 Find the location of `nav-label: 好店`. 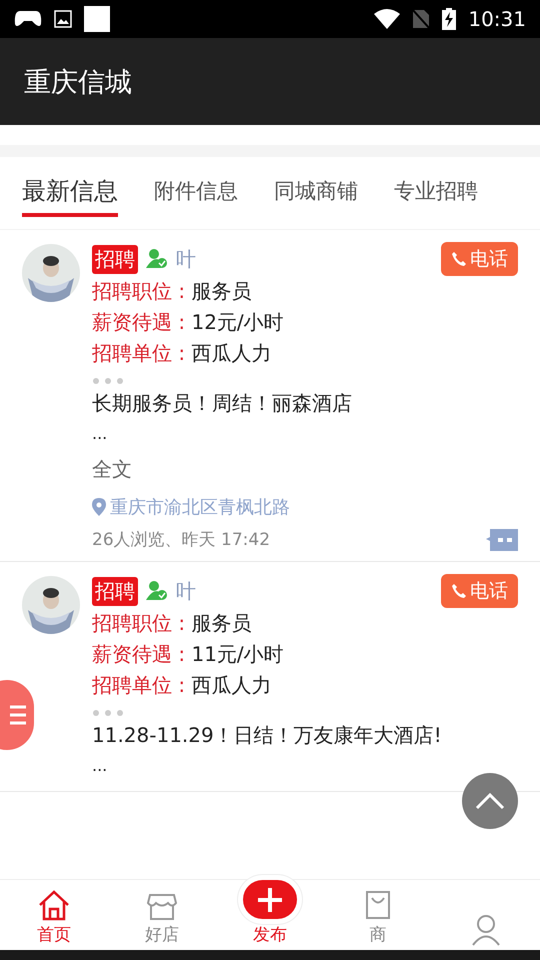

nav-label: 好店 is located at coordinates (162, 934).